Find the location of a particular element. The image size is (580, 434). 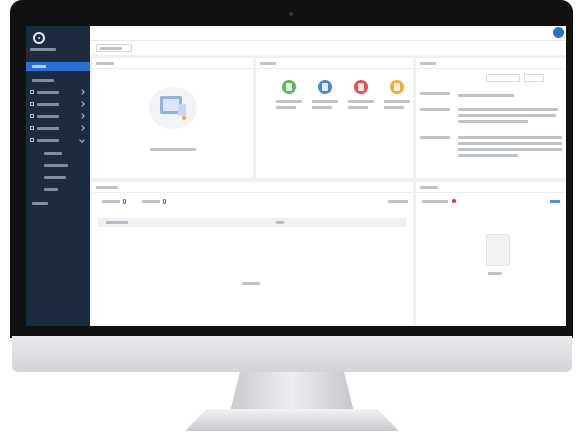

filter-select is located at coordinates (534, 78).